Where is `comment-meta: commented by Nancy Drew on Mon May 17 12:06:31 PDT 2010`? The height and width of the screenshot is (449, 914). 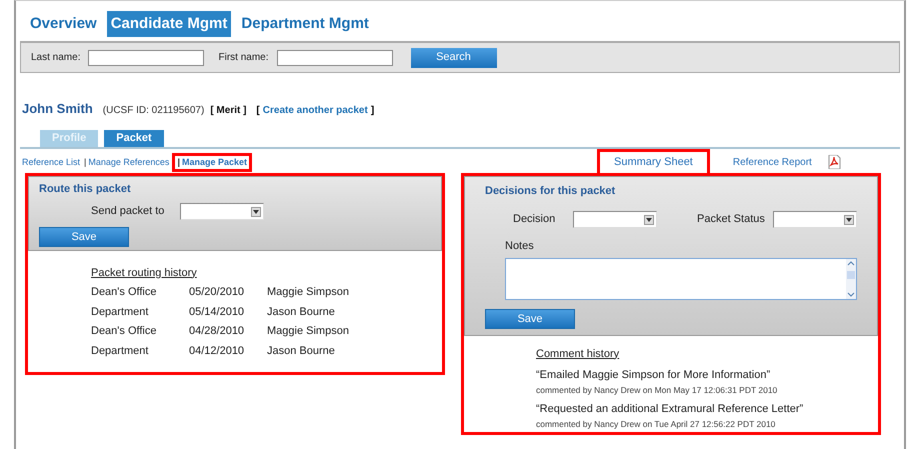
comment-meta: commented by Nancy Drew on Mon May 17 12:06:31 PDT 2010 is located at coordinates (657, 390).